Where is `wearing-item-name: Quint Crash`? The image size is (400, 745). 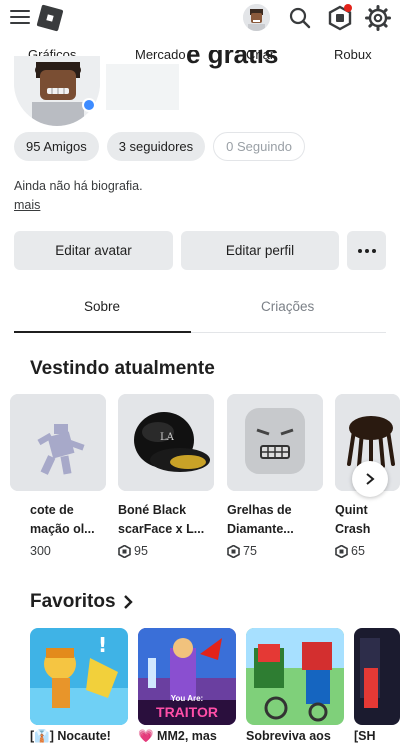
wearing-item-name: Quint Crash is located at coordinates (353, 519).